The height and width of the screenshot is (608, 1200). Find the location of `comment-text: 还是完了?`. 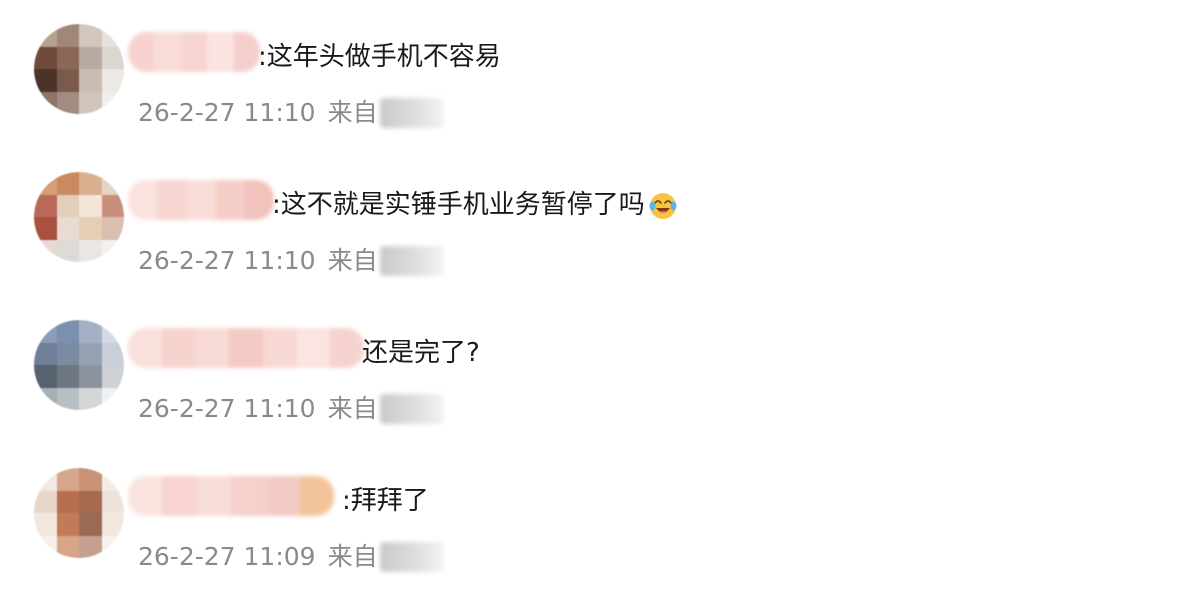

comment-text: 还是完了? is located at coordinates (421, 353).